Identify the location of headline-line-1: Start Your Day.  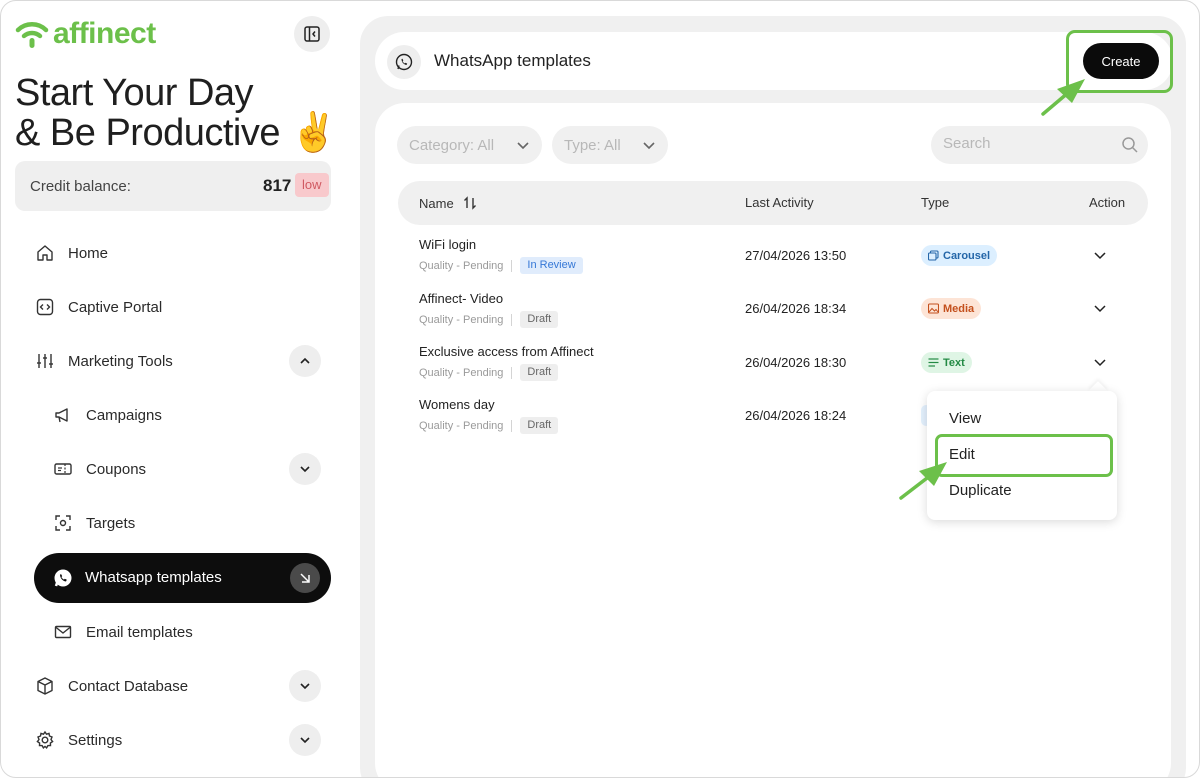
(134, 93).